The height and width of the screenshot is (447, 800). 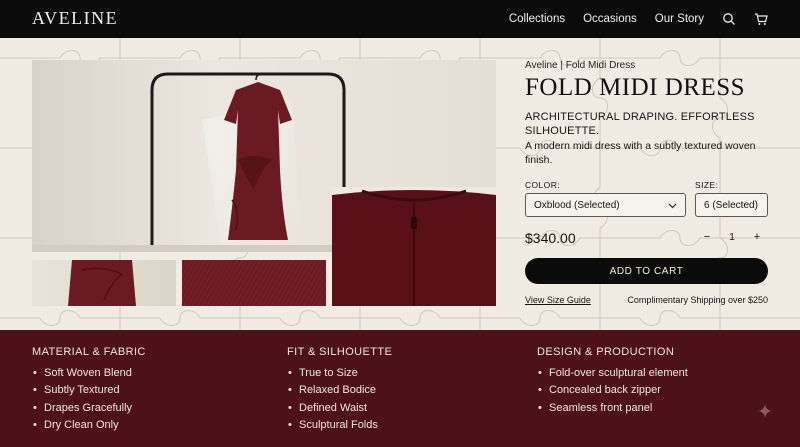 I want to click on color-select: Oxblood (Selected), so click(x=605, y=205).